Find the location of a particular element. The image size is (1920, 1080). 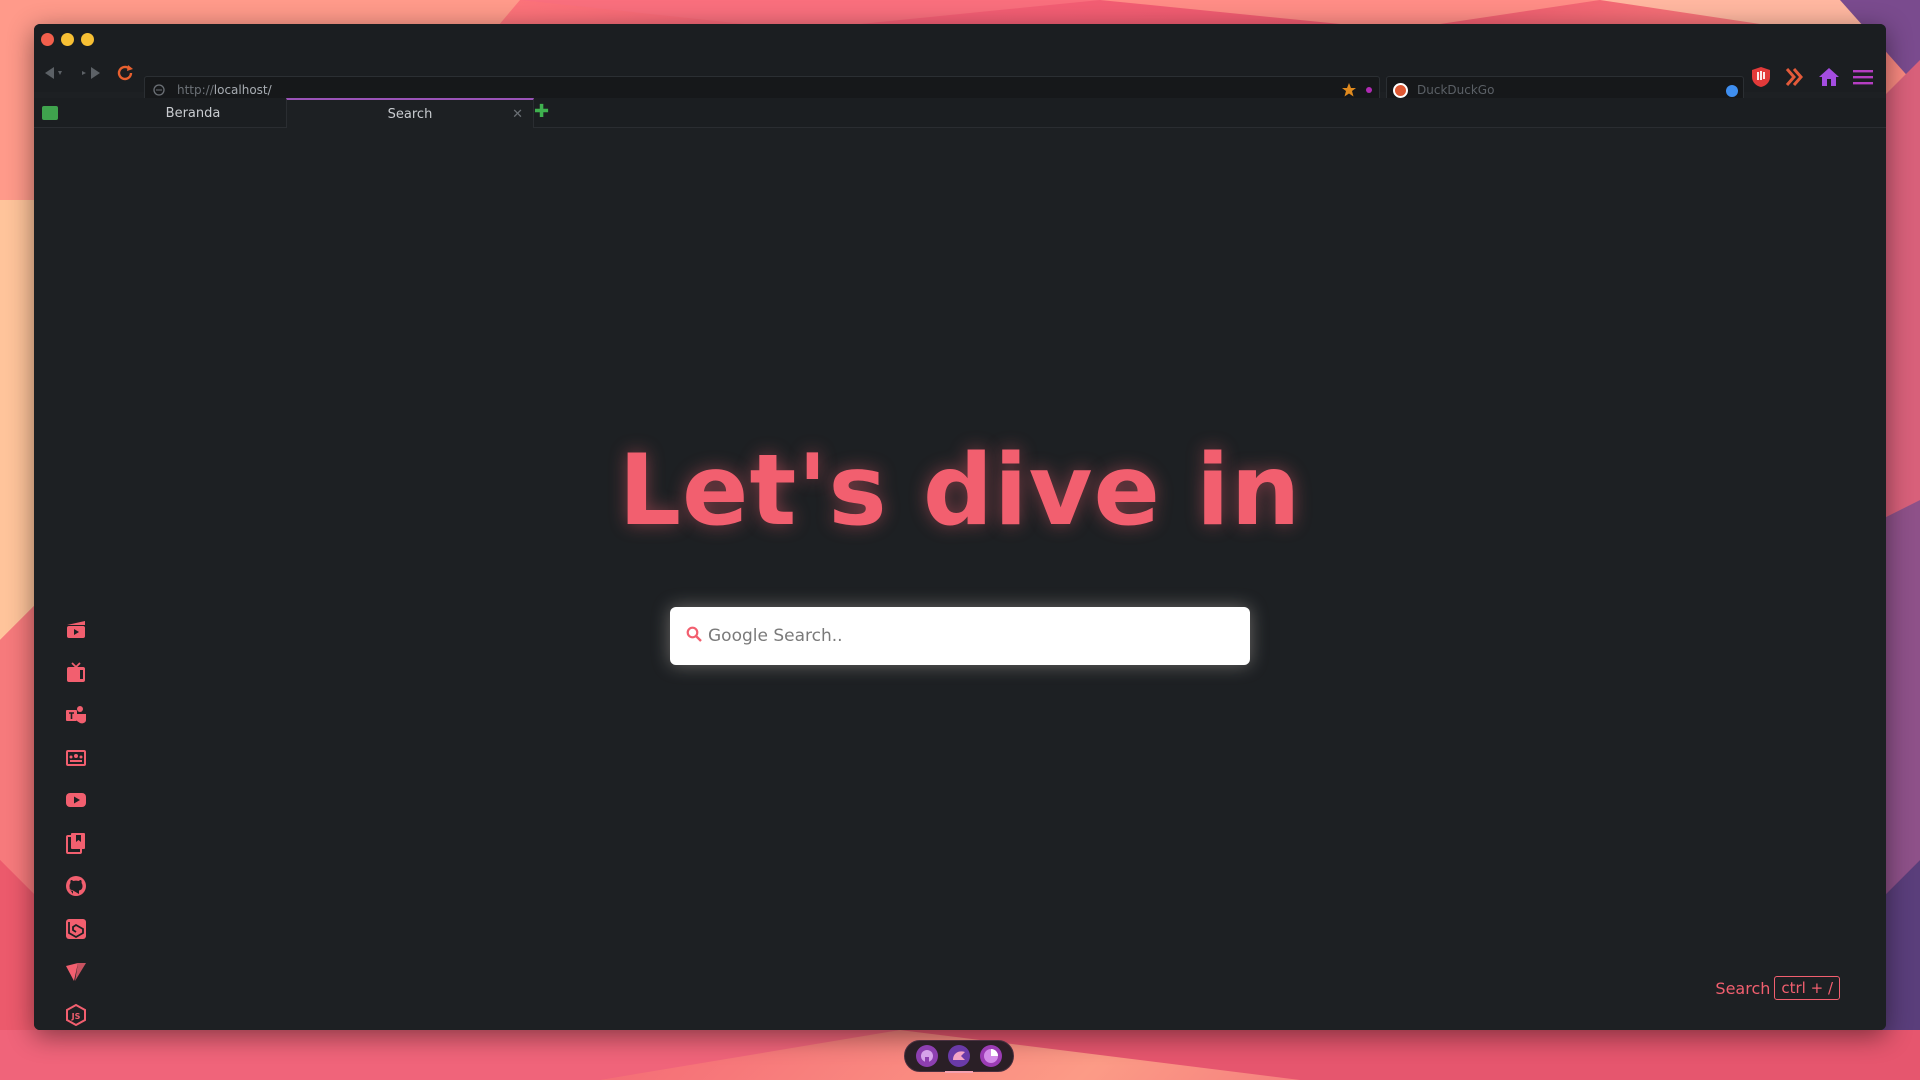

svg-text: JS is located at coordinates (76, 1016).